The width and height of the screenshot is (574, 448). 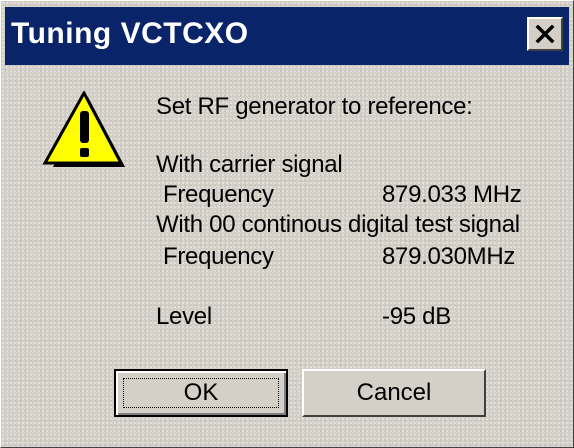 What do you see at coordinates (338, 224) in the screenshot?
I see `digital-signal-header: With 00 continous digital test signal` at bounding box center [338, 224].